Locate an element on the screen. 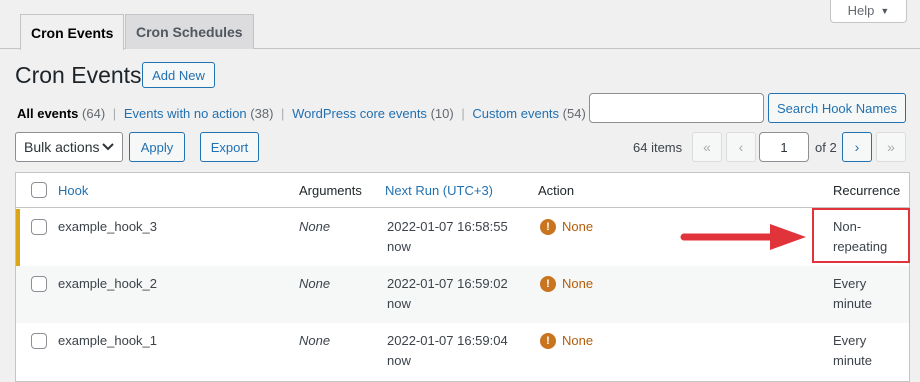 The image size is (920, 382). view-no-action: Events with no action is located at coordinates (185, 113).